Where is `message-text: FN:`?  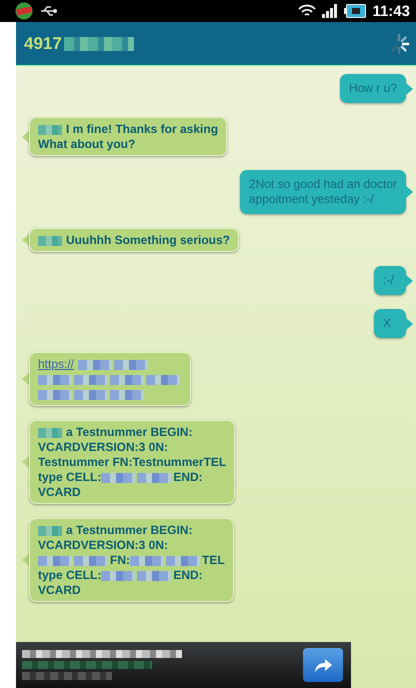
message-text: FN: is located at coordinates (120, 560).